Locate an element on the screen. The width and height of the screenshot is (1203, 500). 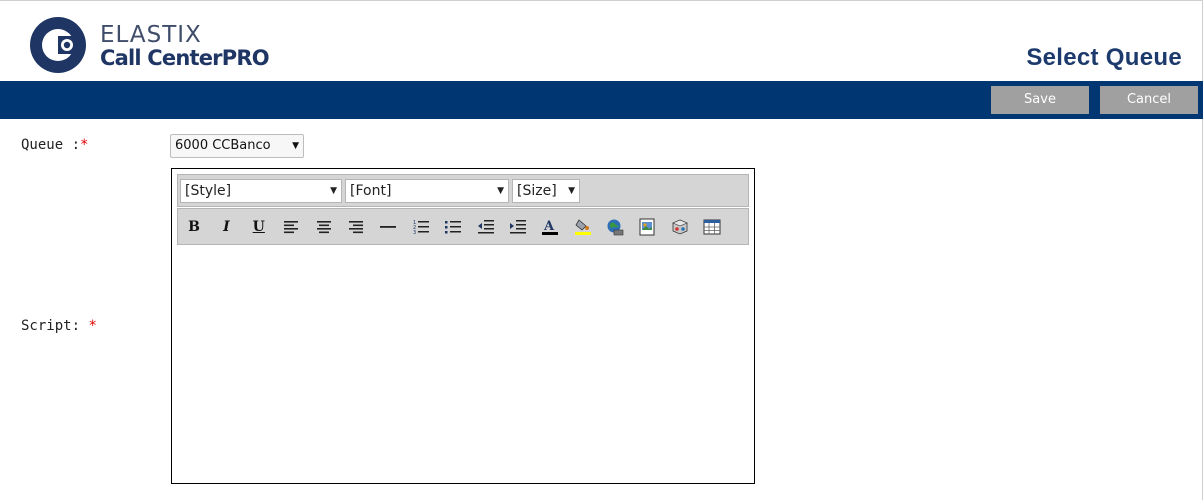
style-dropdown-value: [Style] is located at coordinates (208, 191).